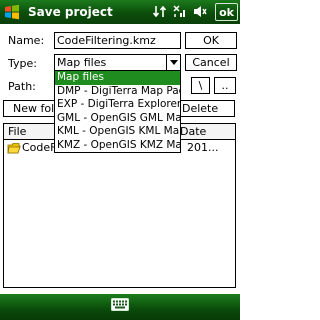 The width and height of the screenshot is (320, 320). I want to click on chevron-down-icon, so click(173, 62).